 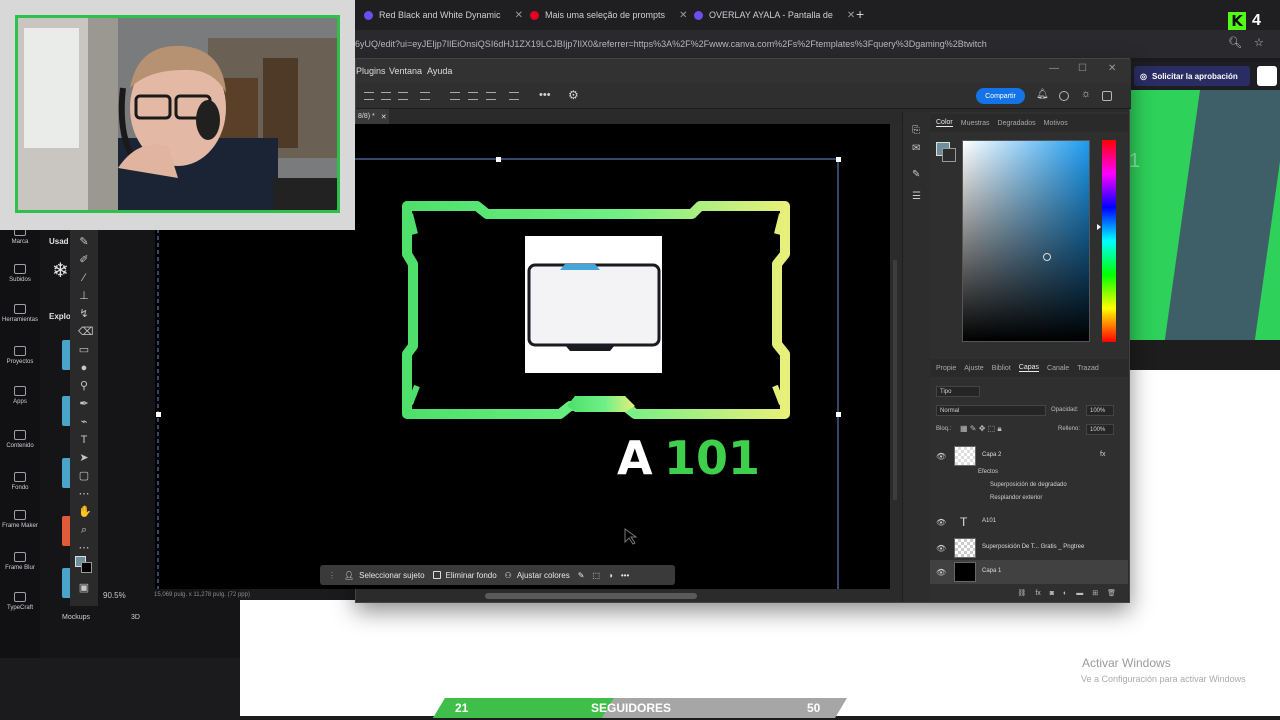 What do you see at coordinates (1192, 76) in the screenshot?
I see `request-approval-button: ◎ Solicitar la aprobación` at bounding box center [1192, 76].